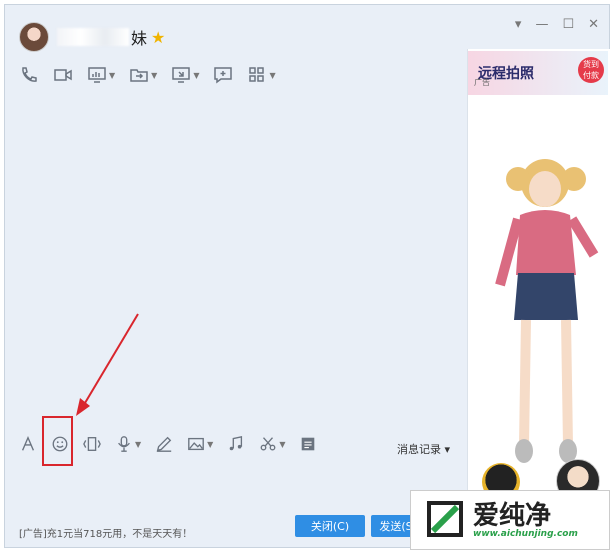 This screenshot has width=612, height=552. I want to click on handwriting-button, so click(164, 444).